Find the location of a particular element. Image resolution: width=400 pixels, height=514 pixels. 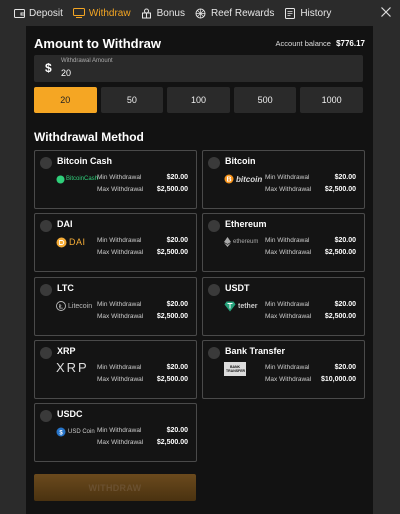

amount-title: Amount to Withdraw is located at coordinates (97, 43).